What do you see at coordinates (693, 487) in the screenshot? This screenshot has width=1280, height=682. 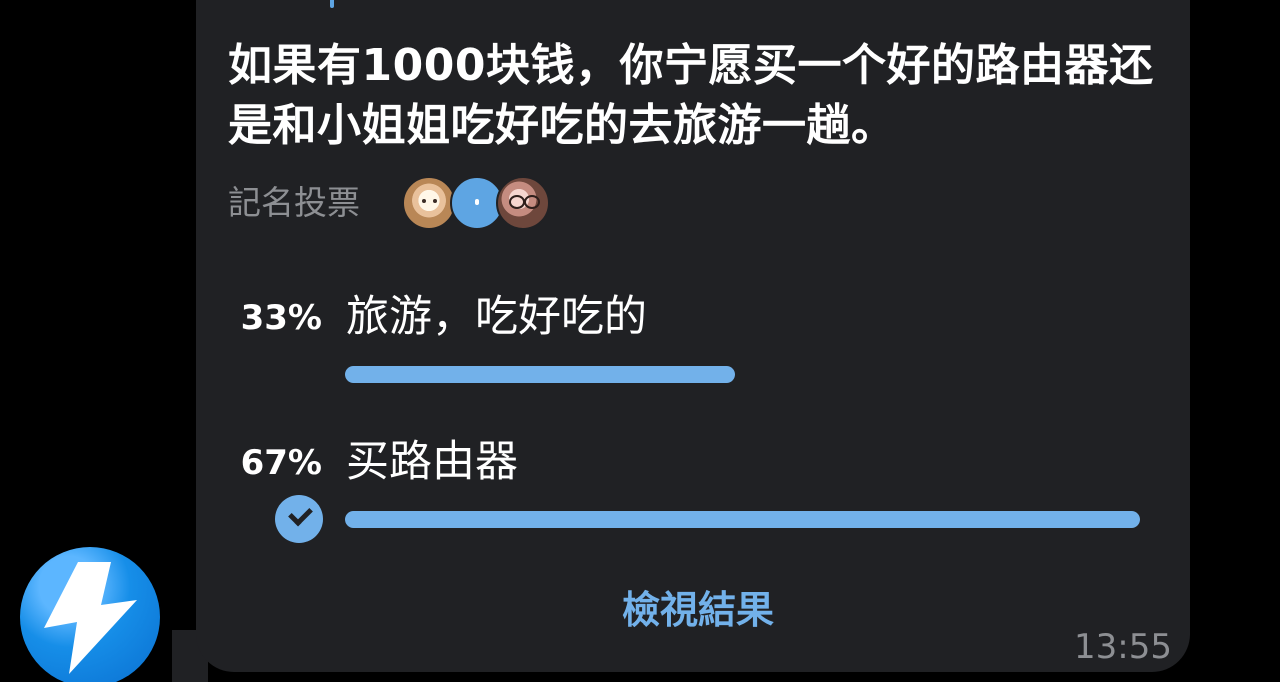 I see `poll-option-router: 67% 买路由器` at bounding box center [693, 487].